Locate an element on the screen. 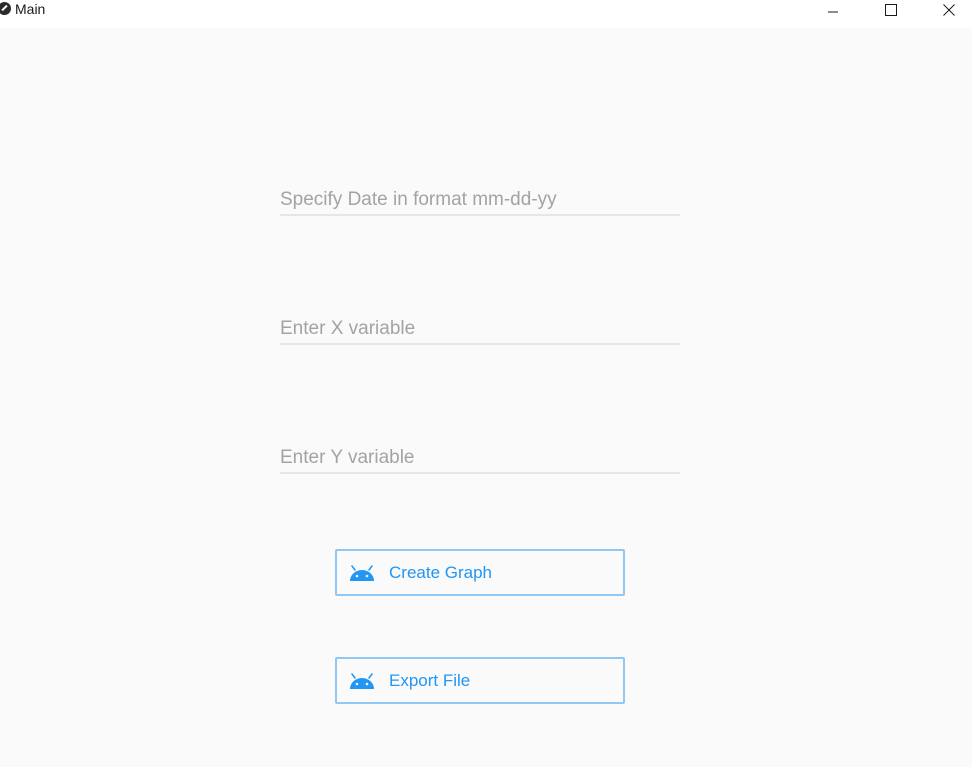 Image resolution: width=972 pixels, height=767 pixels. app-icon is located at coordinates (5, 8).